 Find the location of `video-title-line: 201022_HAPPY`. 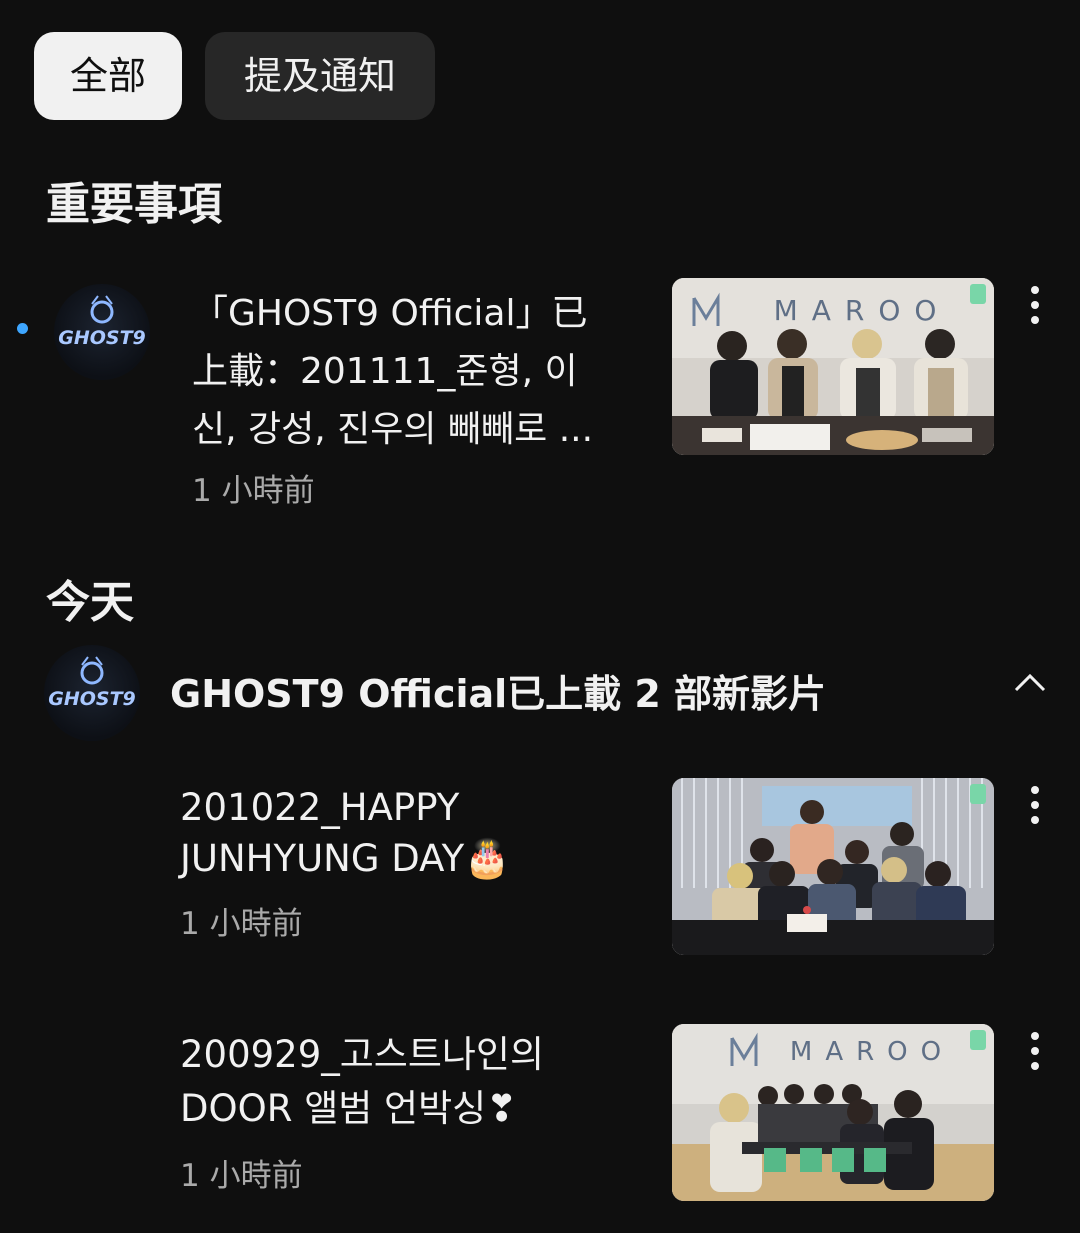

video-title-line: 201022_HAPPY is located at coordinates (320, 807).